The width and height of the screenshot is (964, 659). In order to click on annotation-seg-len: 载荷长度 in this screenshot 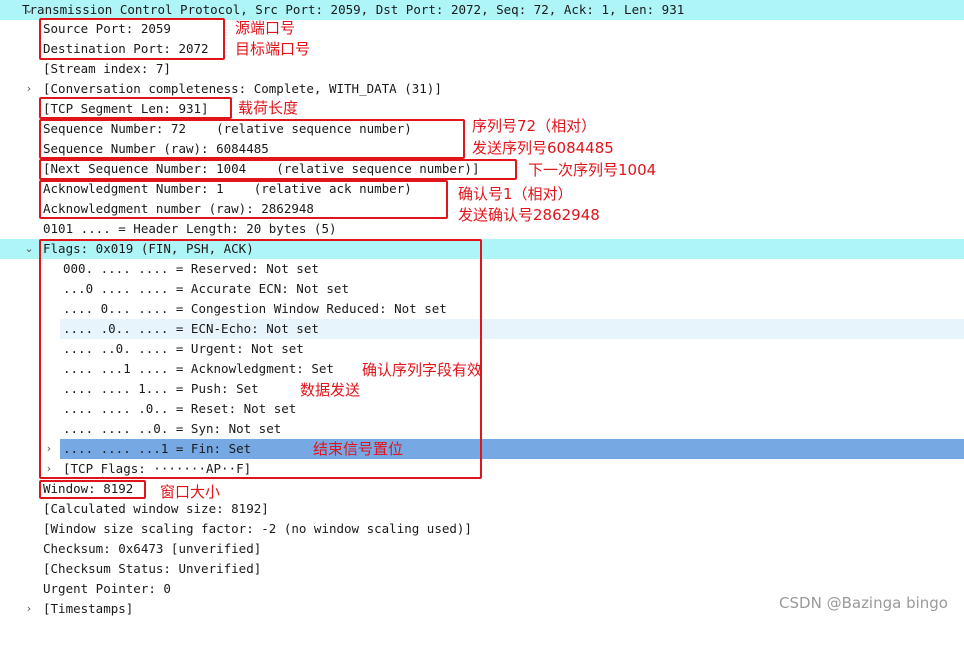, I will do `click(268, 108)`.